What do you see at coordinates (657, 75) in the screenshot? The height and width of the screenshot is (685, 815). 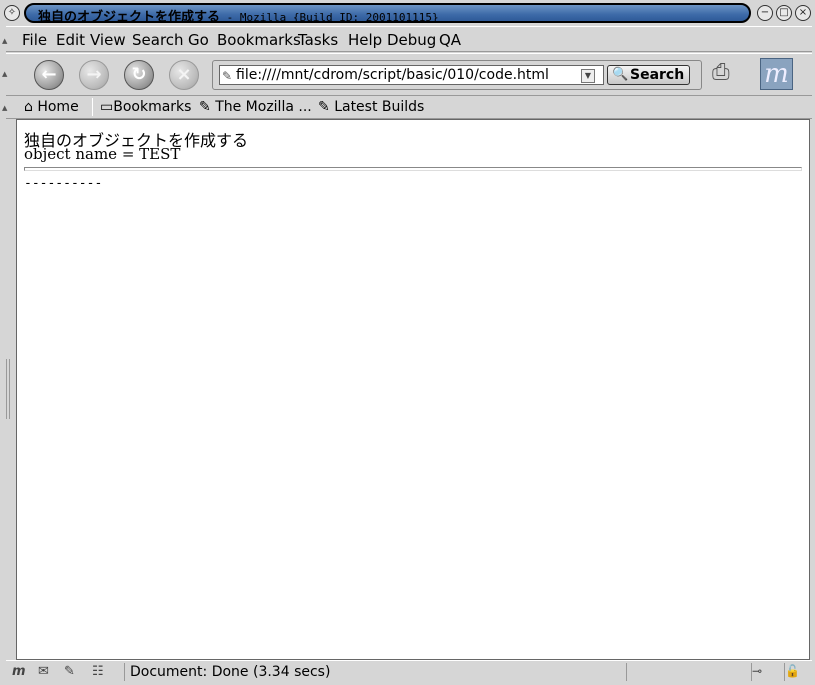 I see `search-button-label: Search` at bounding box center [657, 75].